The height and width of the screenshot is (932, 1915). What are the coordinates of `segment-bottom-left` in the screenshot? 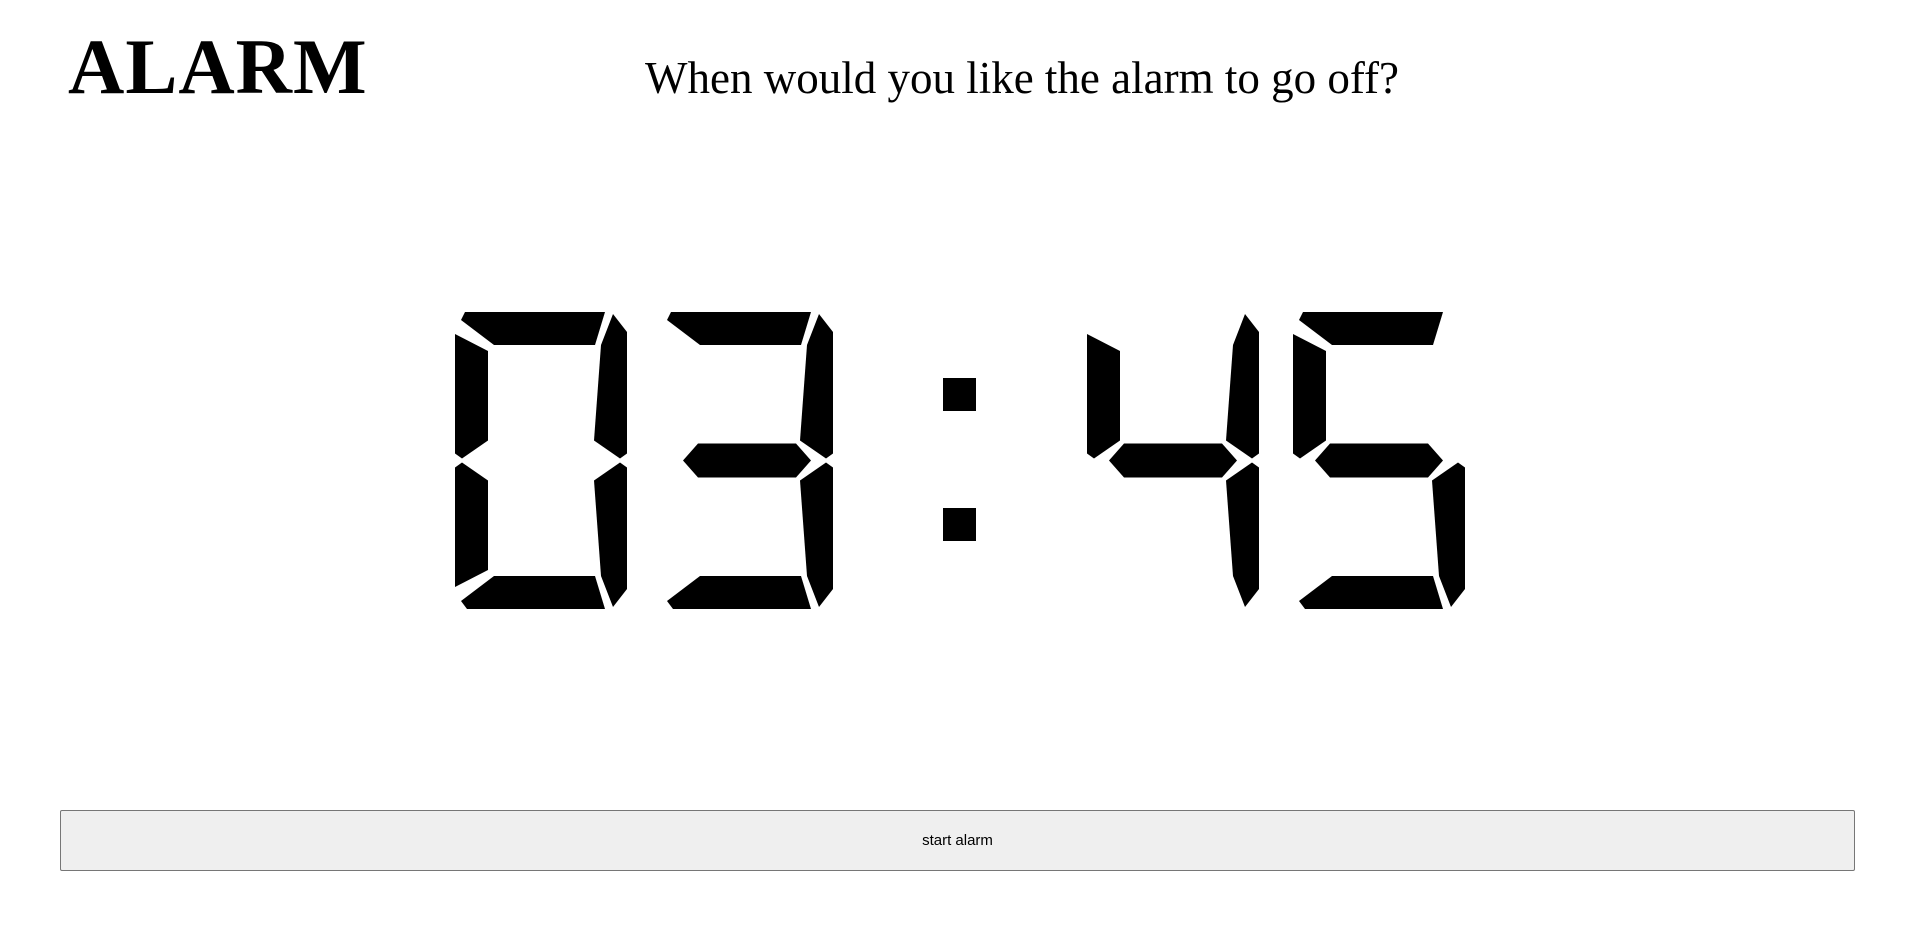 It's located at (471, 524).